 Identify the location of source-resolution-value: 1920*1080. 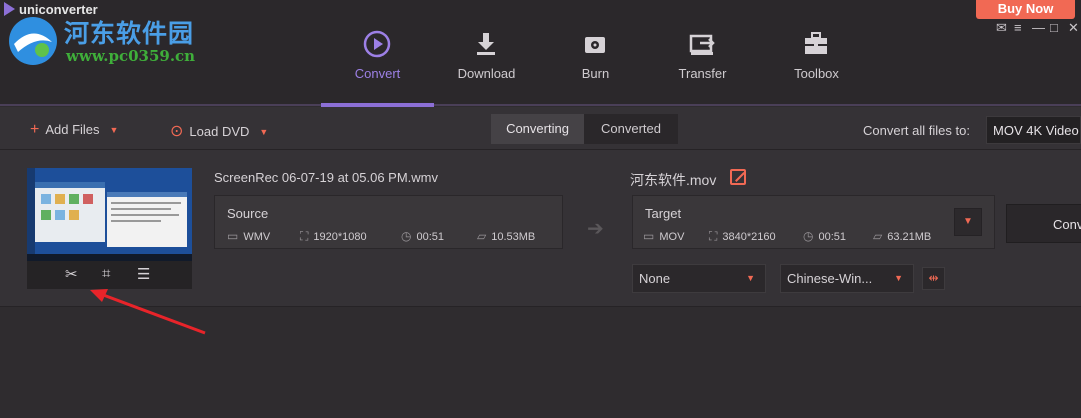
(340, 237).